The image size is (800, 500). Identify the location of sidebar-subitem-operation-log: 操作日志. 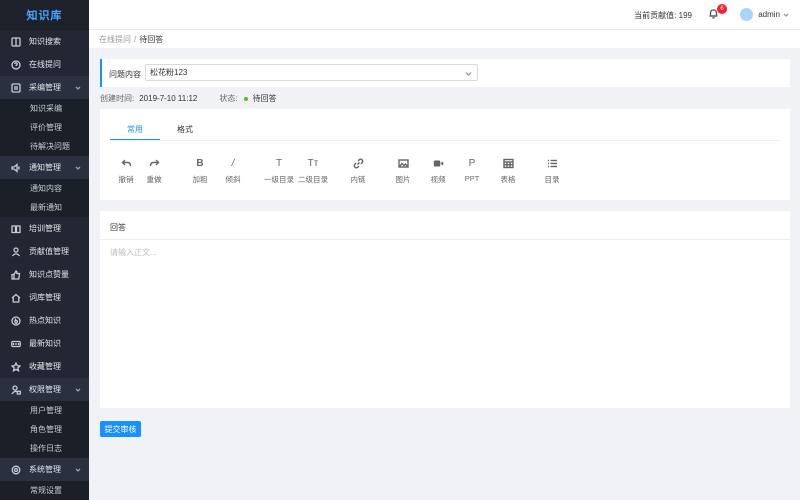
(44, 448).